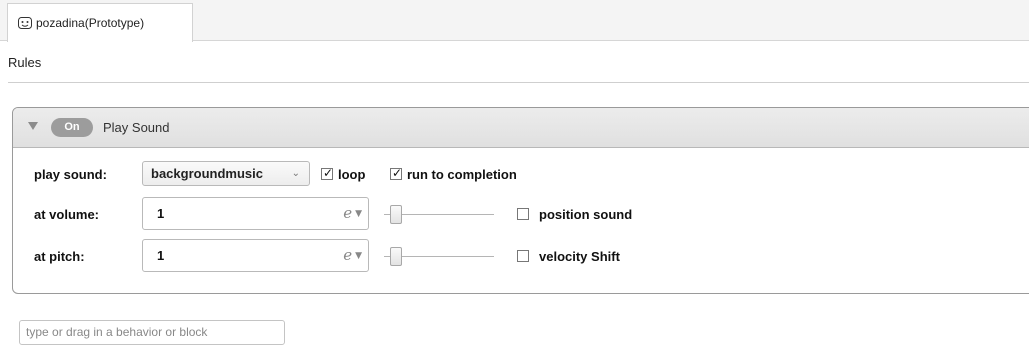  I want to click on pitch-field: 1 e ▼, so click(255, 255).